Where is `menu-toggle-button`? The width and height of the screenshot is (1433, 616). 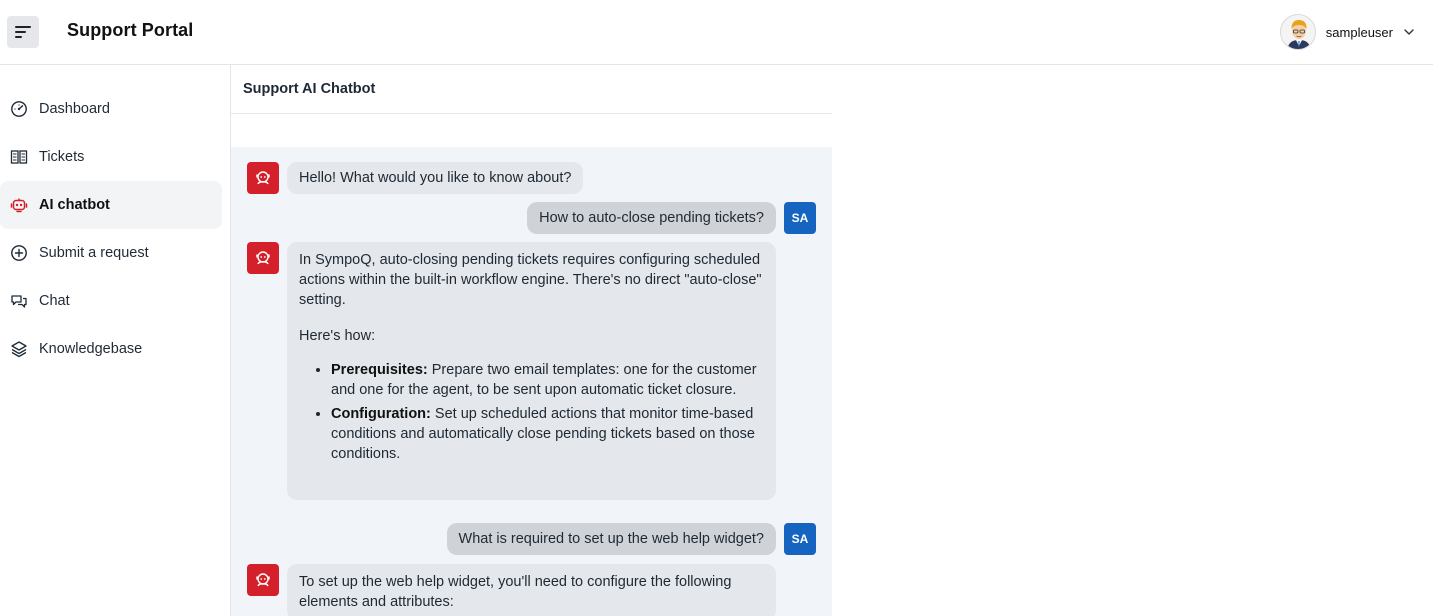
menu-toggle-button is located at coordinates (23, 32).